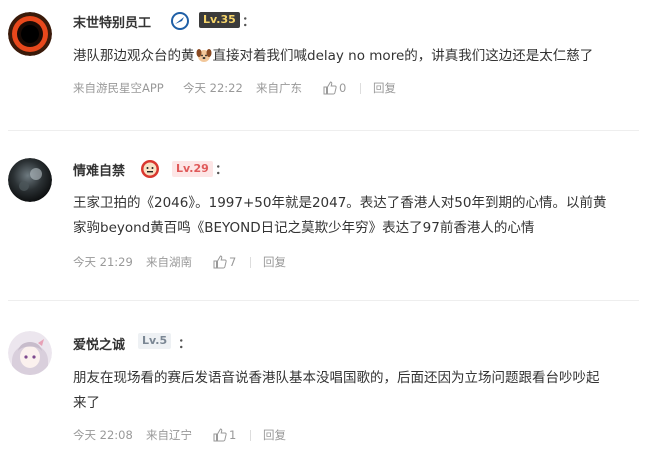 Image resolution: width=647 pixels, height=471 pixels. What do you see at coordinates (118, 88) in the screenshot?
I see `source-text: 来自游民星空APP` at bounding box center [118, 88].